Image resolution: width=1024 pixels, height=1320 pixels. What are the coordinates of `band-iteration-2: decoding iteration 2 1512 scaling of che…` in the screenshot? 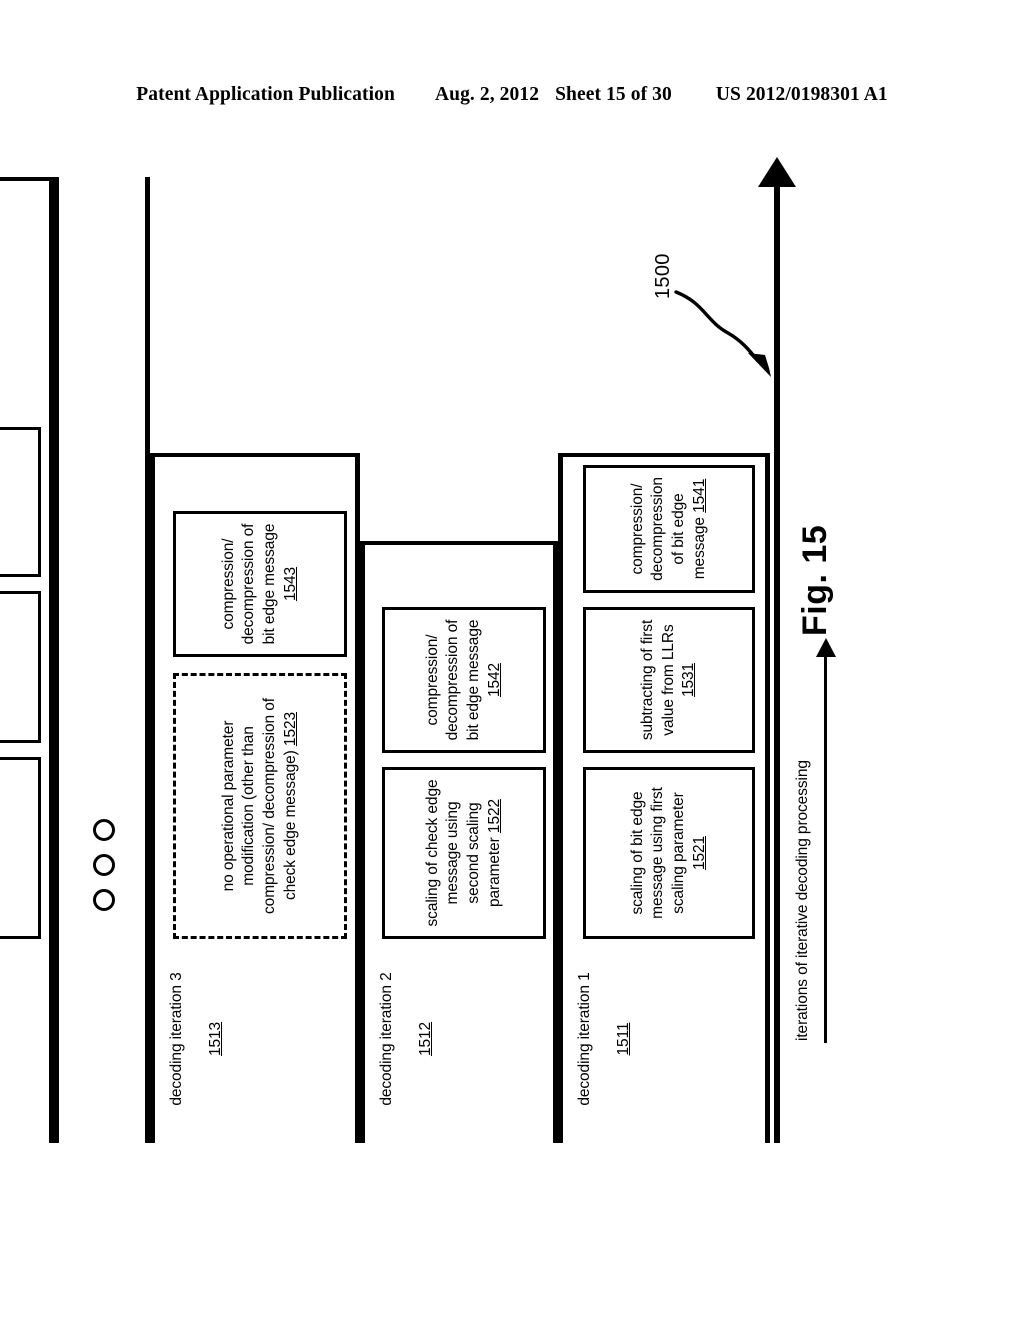 It's located at (459, 842).